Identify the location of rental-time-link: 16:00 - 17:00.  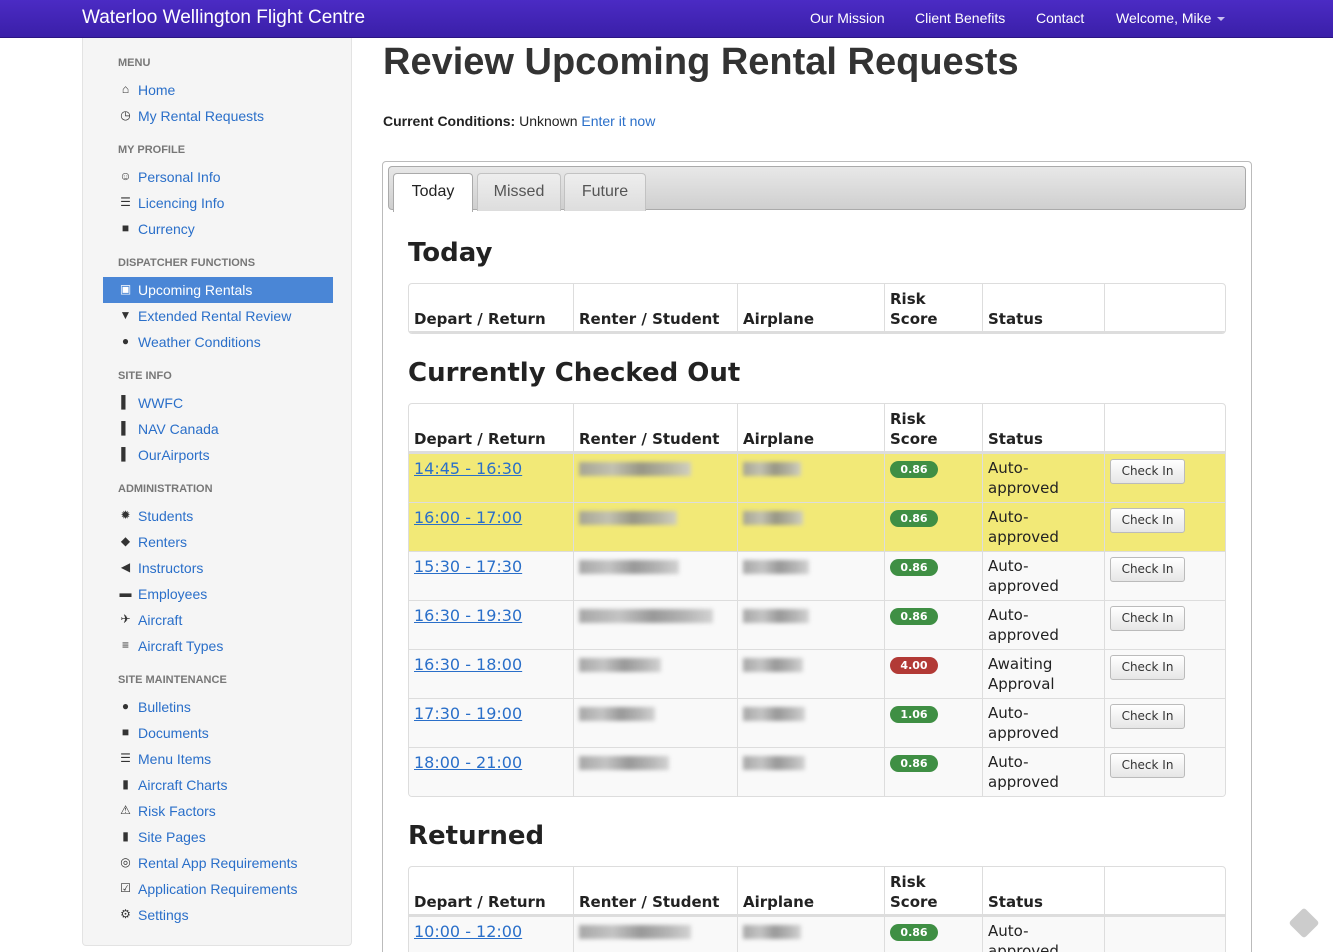
(468, 517).